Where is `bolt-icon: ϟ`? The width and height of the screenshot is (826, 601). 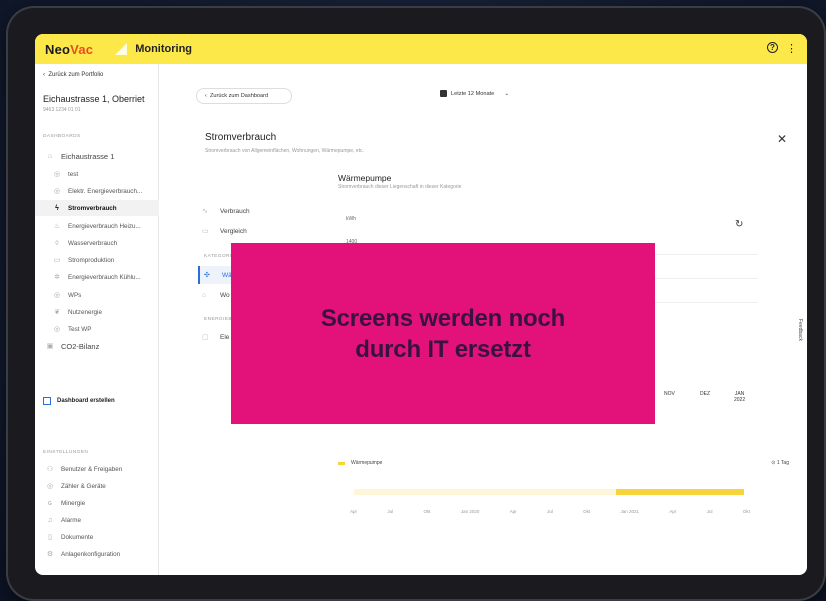
bolt-icon: ϟ is located at coordinates (57, 208).